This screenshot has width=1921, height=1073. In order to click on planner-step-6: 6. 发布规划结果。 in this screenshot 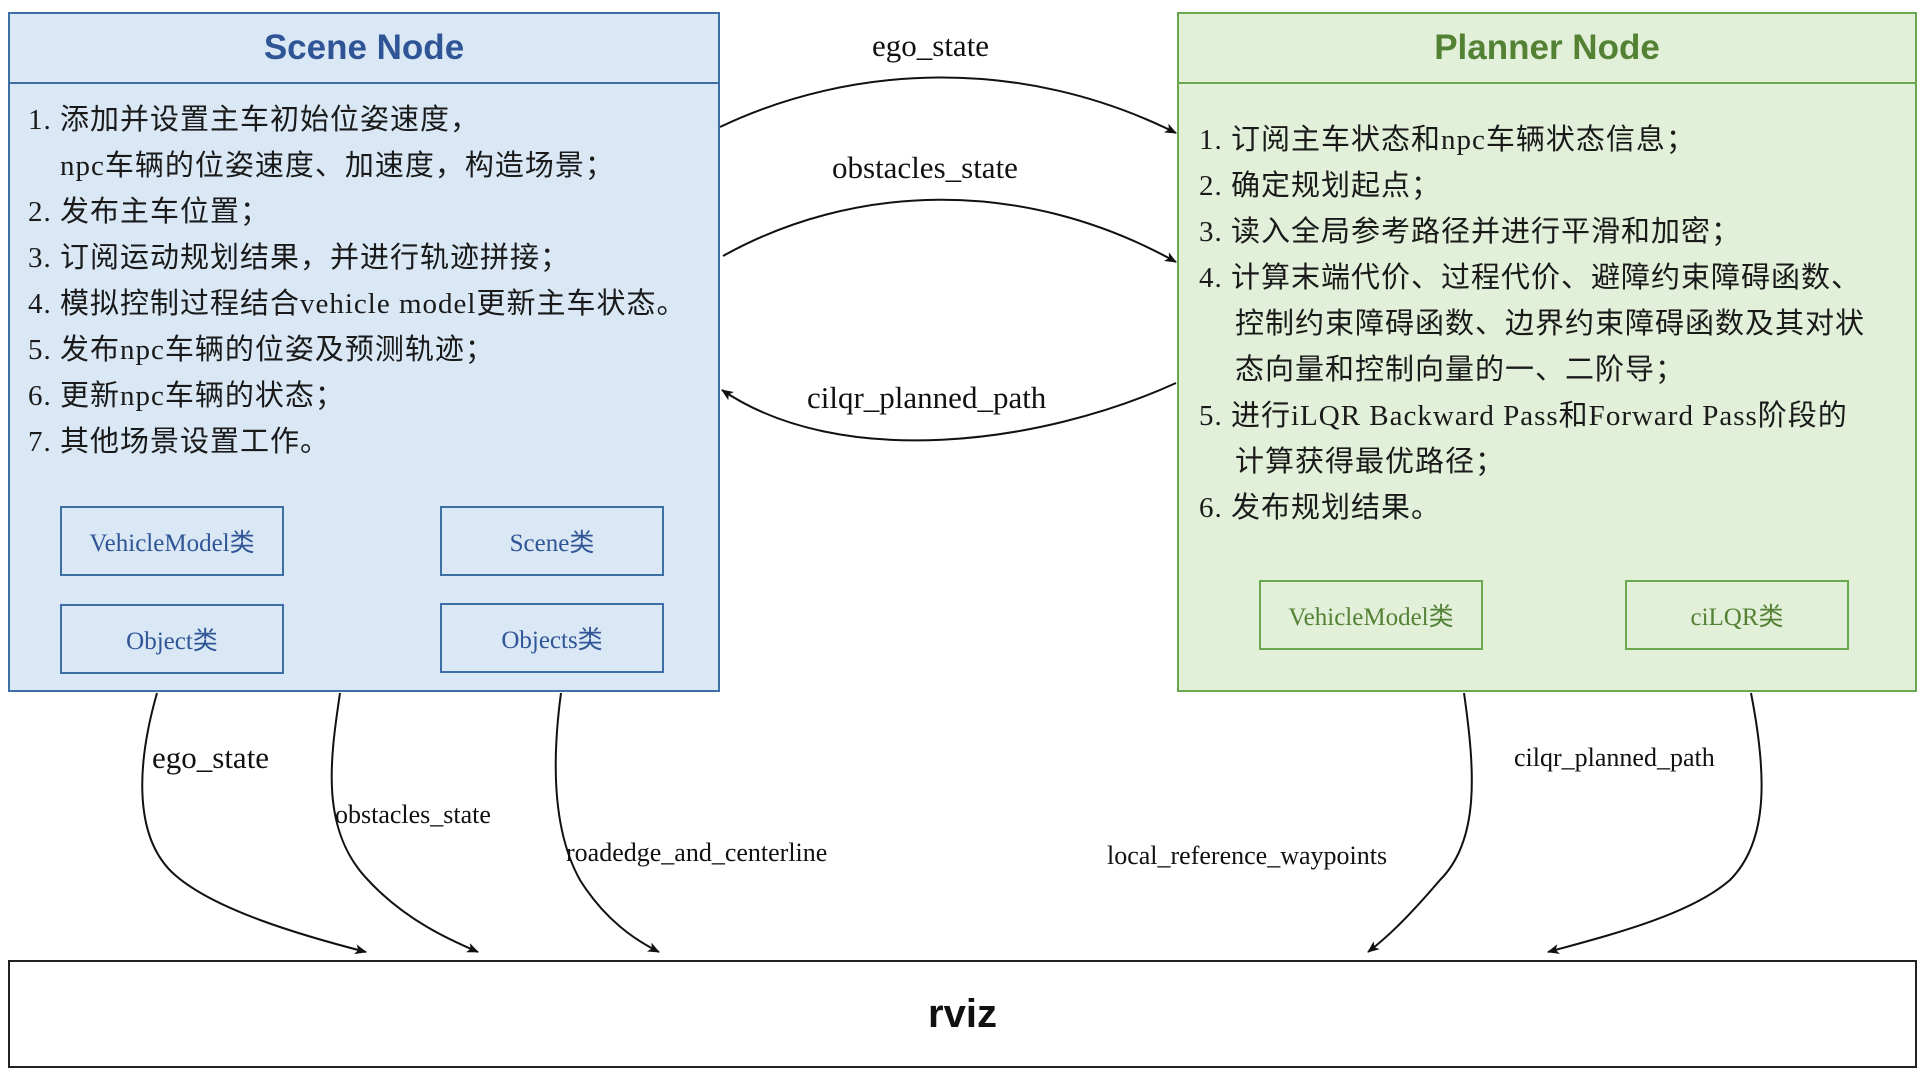, I will do `click(1320, 508)`.